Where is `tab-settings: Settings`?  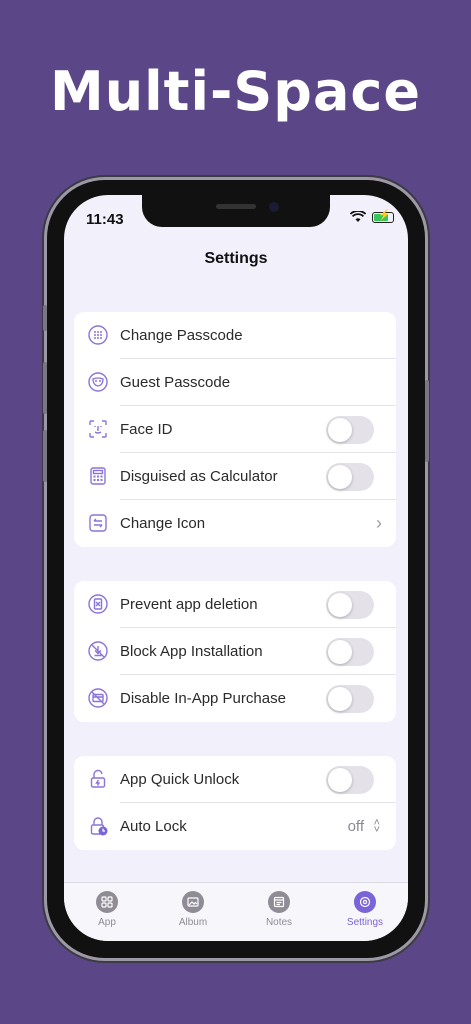
tab-settings: Settings is located at coordinates (365, 912).